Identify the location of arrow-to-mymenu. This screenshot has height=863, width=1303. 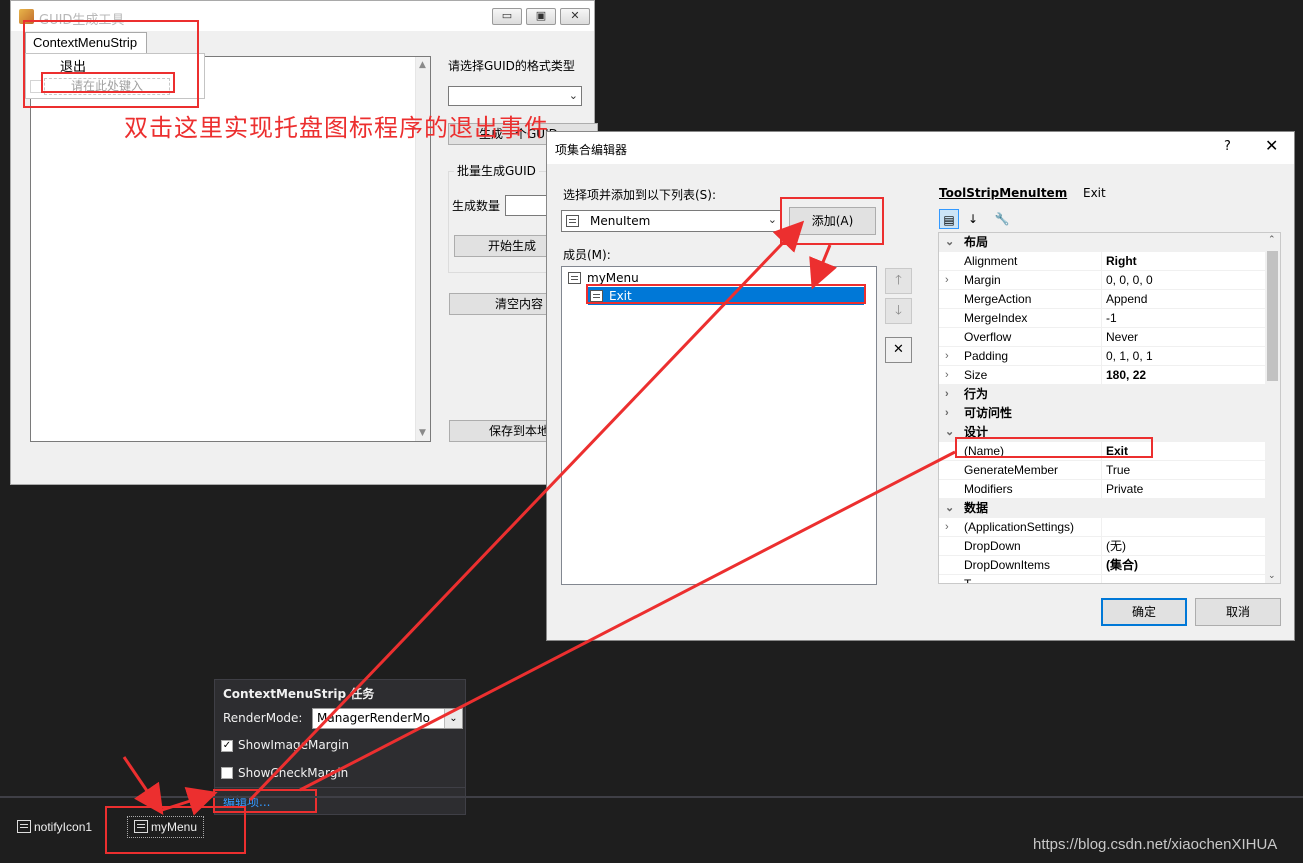
(143, 785).